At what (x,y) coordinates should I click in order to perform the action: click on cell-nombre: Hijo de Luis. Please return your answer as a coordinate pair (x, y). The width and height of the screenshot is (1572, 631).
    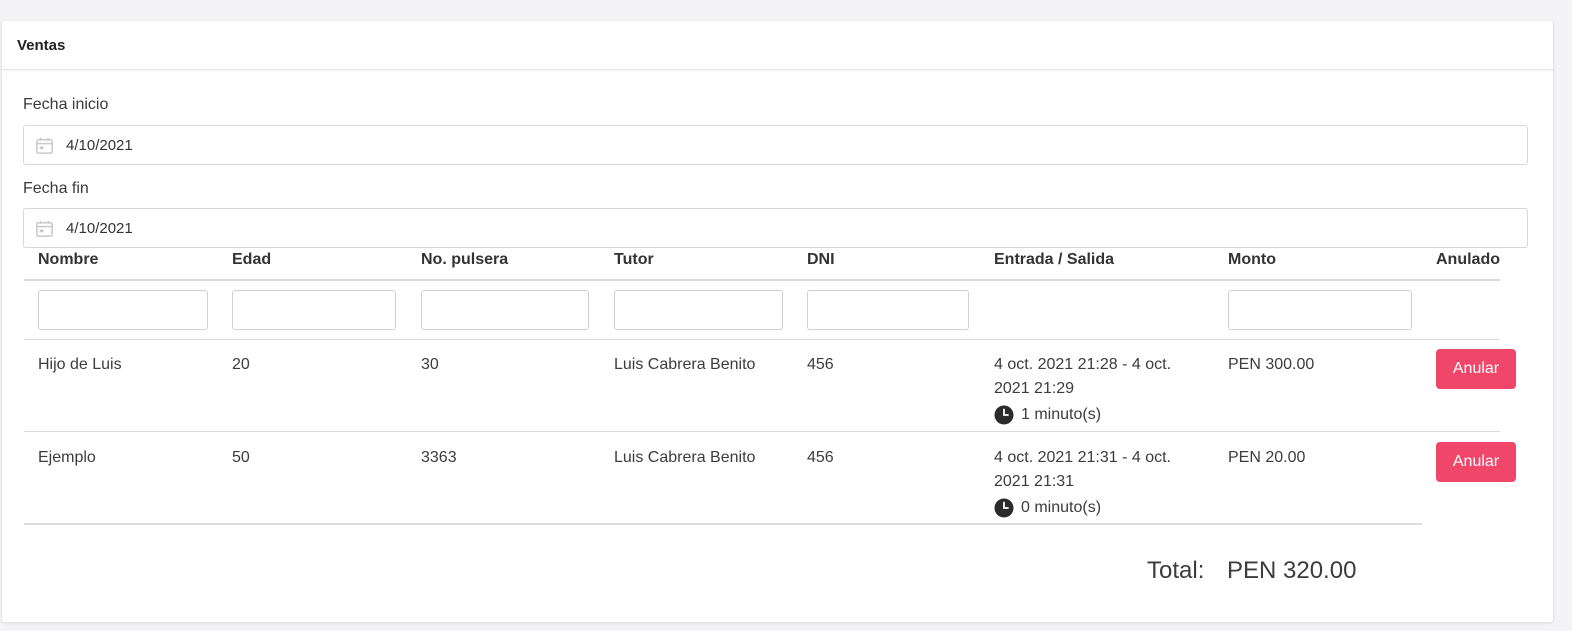
    Looking at the image, I should click on (80, 364).